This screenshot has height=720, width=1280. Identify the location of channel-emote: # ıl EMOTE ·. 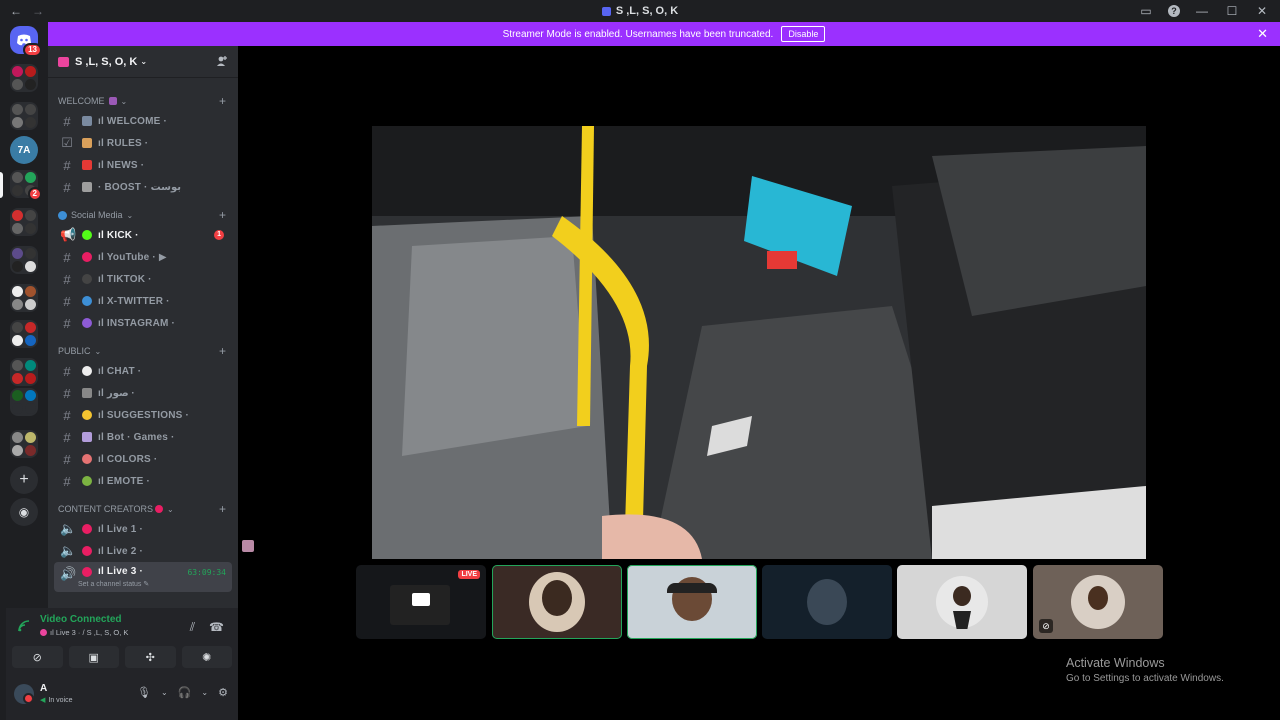
(143, 481).